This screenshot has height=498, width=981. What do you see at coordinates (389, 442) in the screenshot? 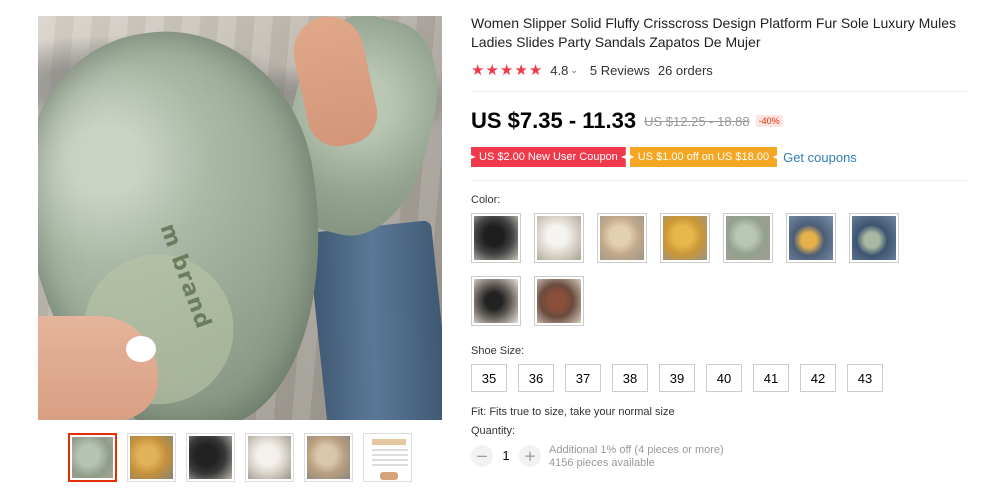
I see `chart-header` at bounding box center [389, 442].